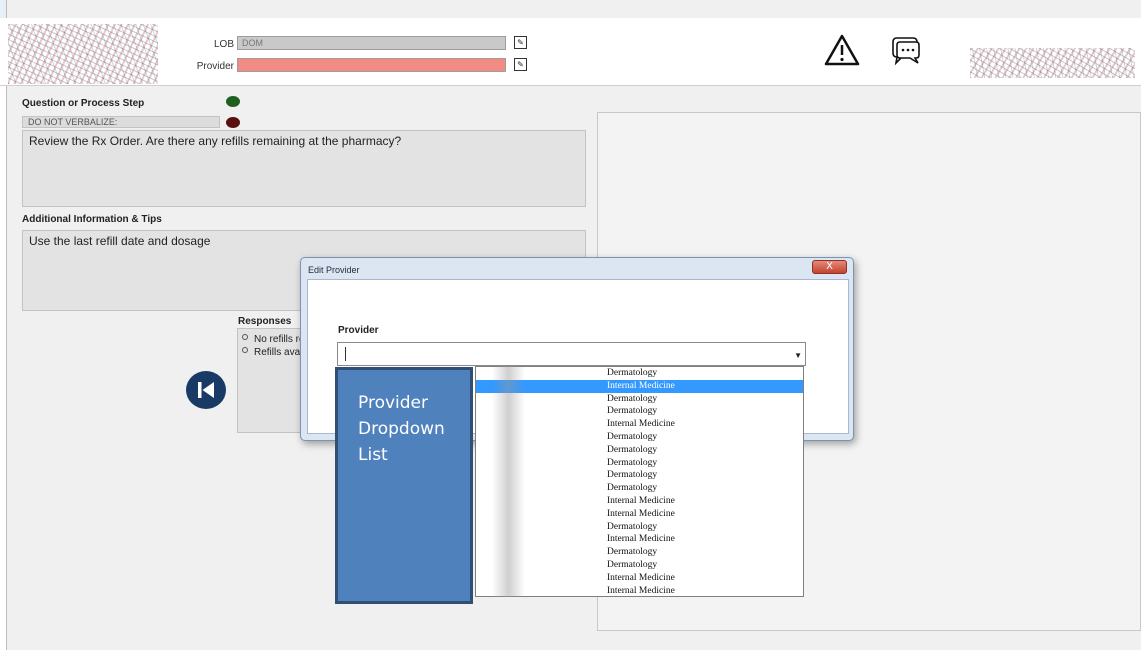 Image resolution: width=1141 pixels, height=650 pixels. I want to click on lob-edit-button: ✎, so click(520, 42).